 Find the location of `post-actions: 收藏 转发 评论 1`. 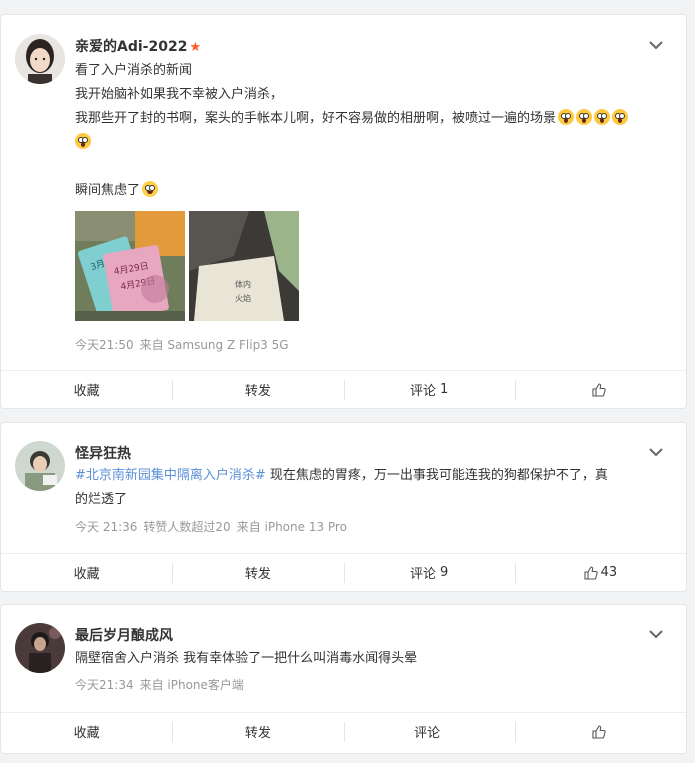

post-actions: 收藏 转发 评论 1 is located at coordinates (343, 389).